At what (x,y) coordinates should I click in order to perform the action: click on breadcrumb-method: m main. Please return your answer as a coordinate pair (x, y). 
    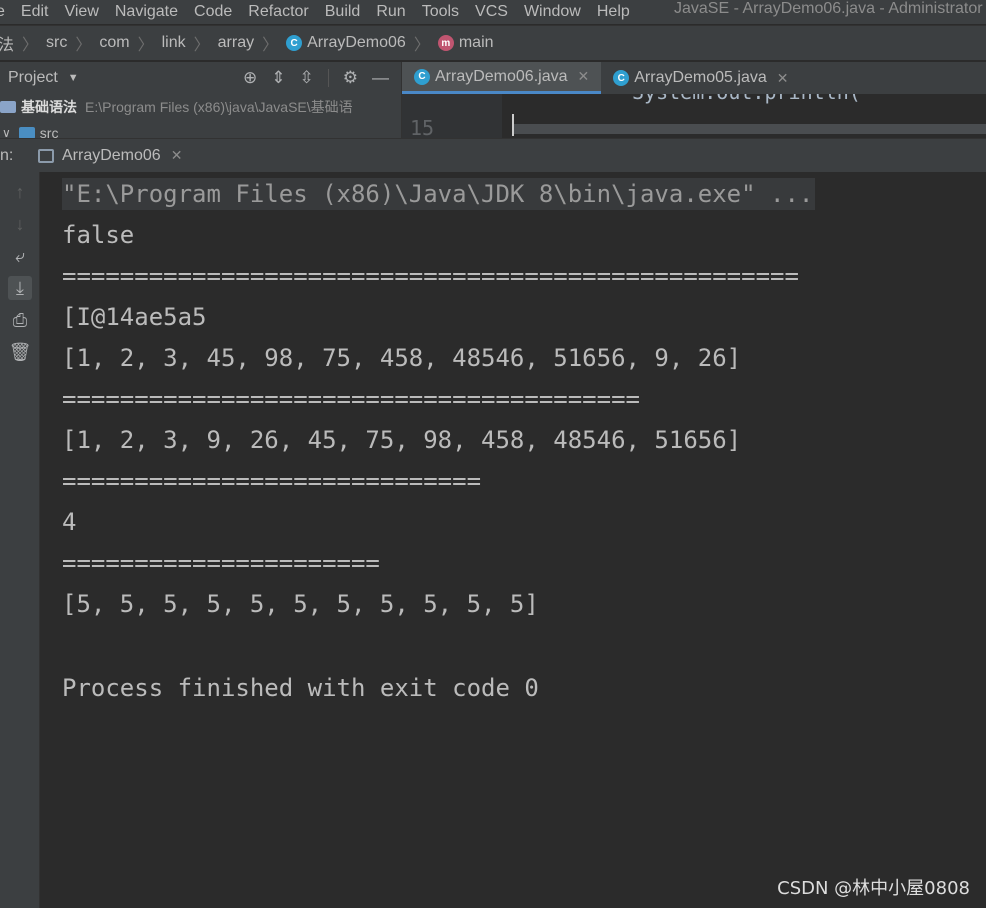
    Looking at the image, I should click on (465, 43).